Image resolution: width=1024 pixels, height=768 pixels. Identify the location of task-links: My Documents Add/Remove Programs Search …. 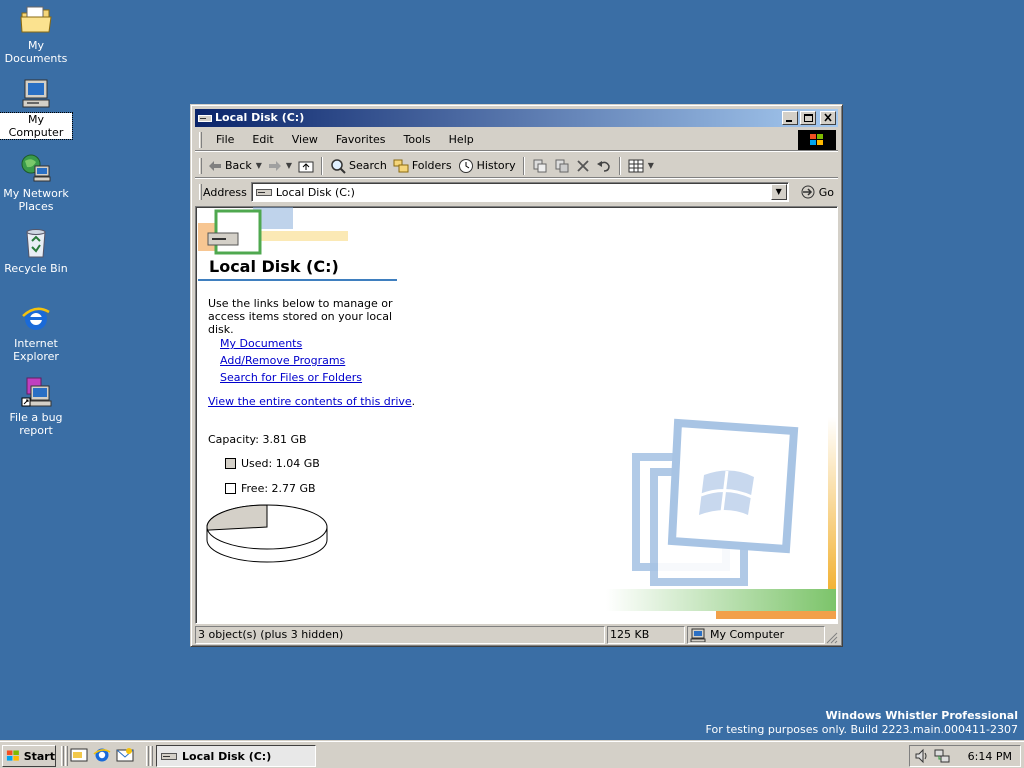
(291, 360).